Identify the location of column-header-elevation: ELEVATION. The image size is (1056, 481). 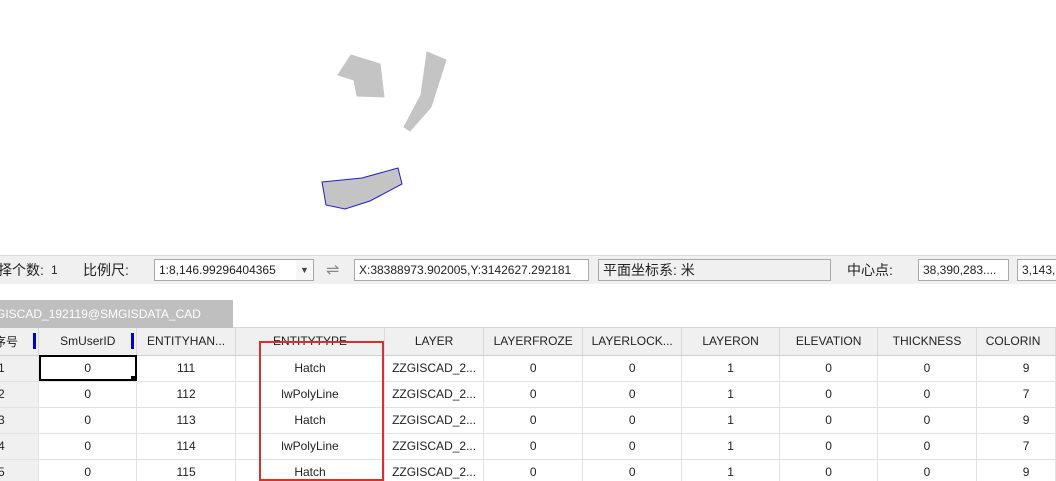
(829, 342).